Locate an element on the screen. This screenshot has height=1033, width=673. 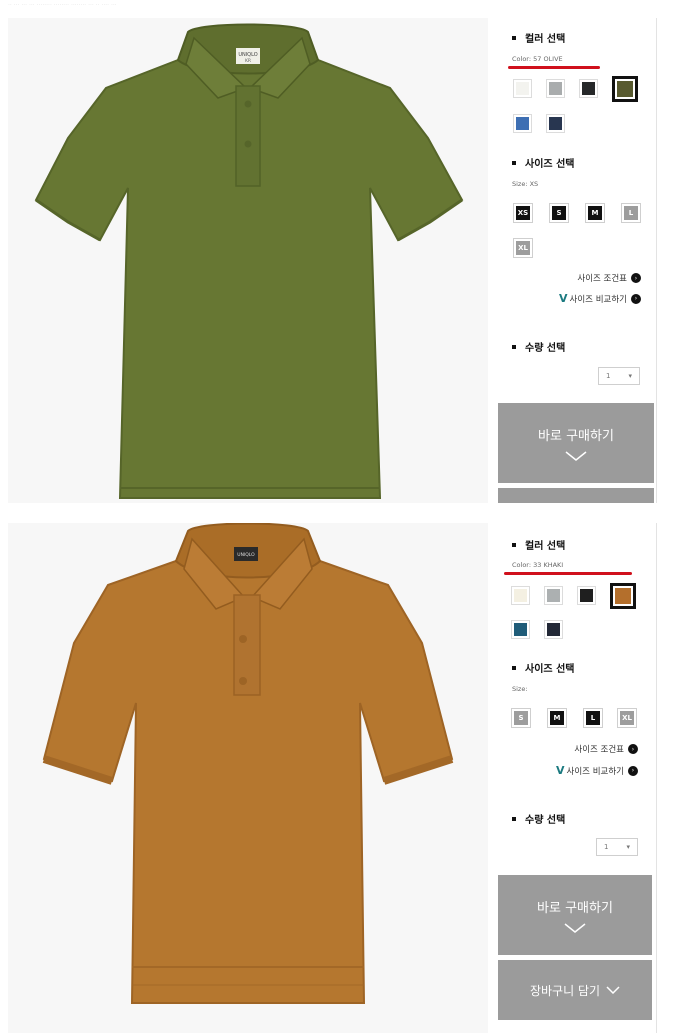
size-option-xs: XS is located at coordinates (523, 213).